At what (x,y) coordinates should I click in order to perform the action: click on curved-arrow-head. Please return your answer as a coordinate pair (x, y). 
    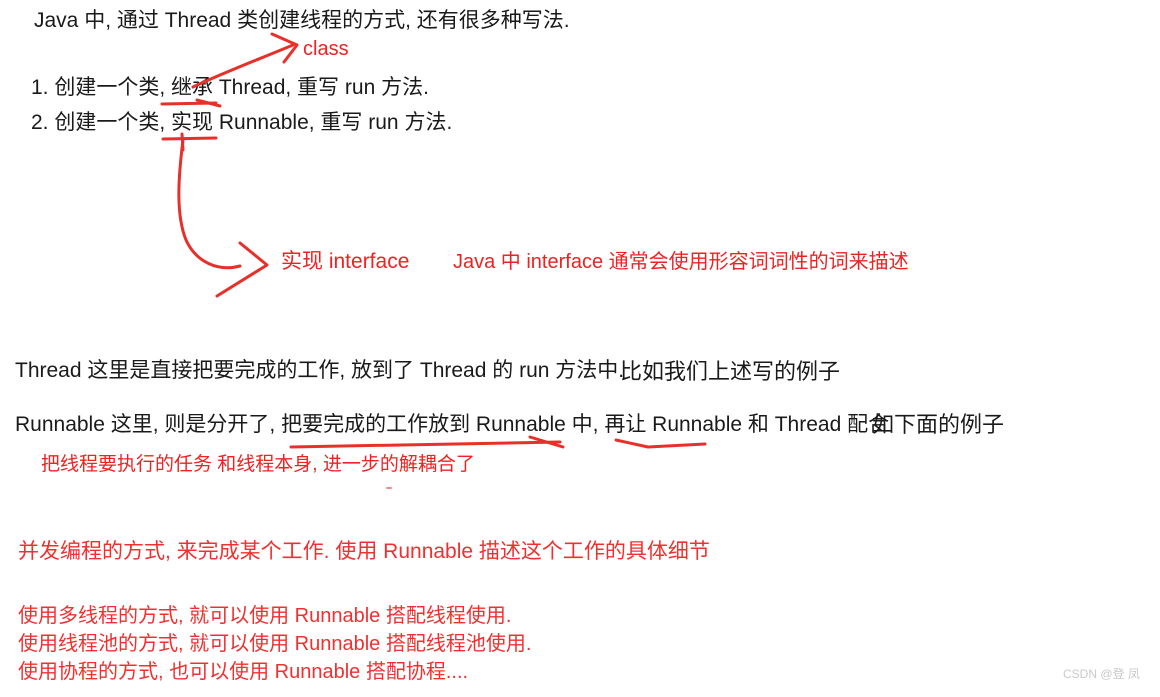
    Looking at the image, I should click on (242, 269).